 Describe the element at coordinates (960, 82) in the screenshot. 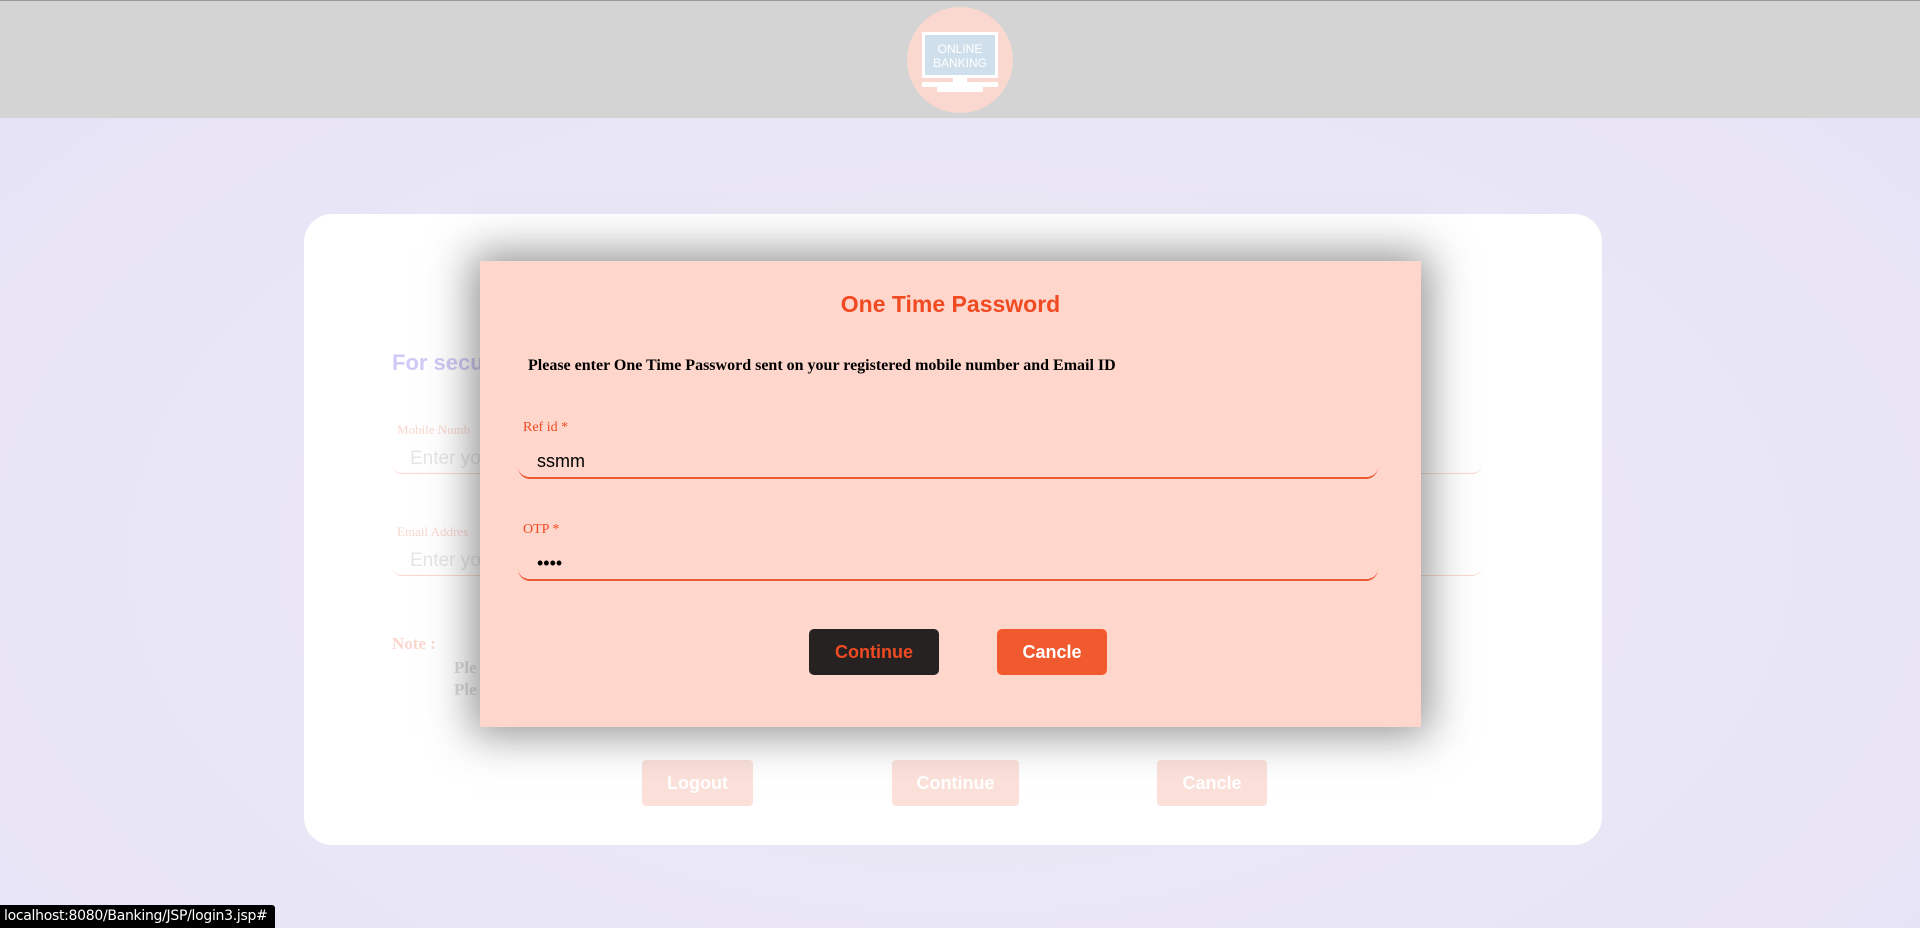

I see `logo-monitor-stand` at that location.